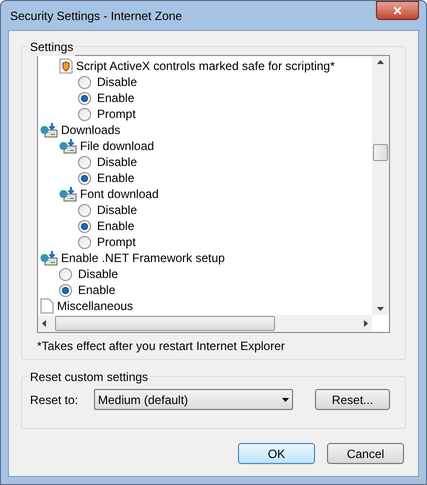 Image resolution: width=427 pixels, height=485 pixels. What do you see at coordinates (96, 16) in the screenshot?
I see `window-title: Security Settings - Internet Zone` at bounding box center [96, 16].